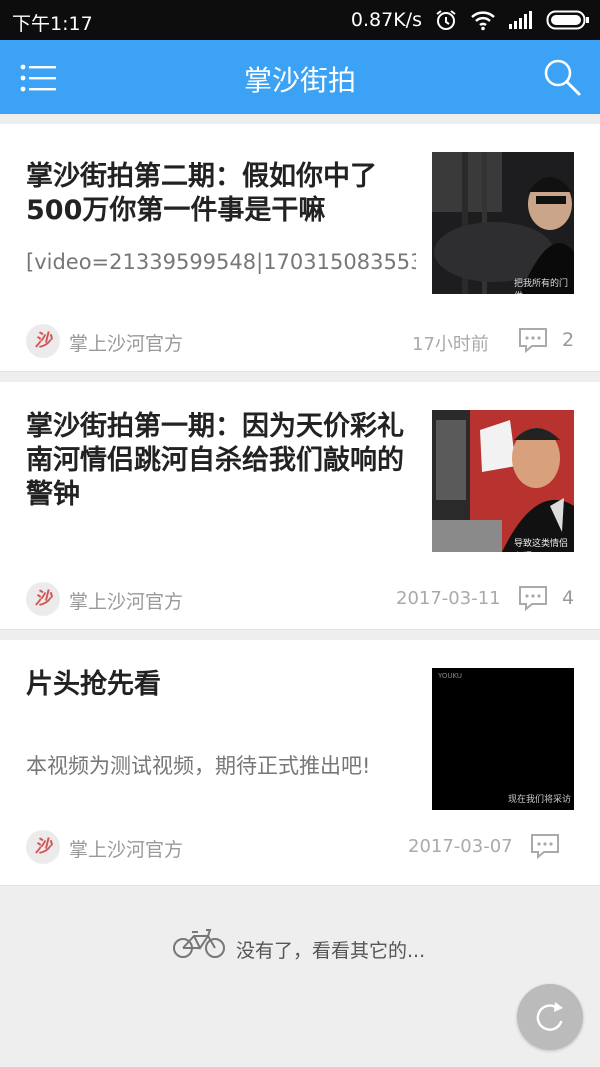 The image size is (600, 1067). I want to click on status-bar: 下午1:17 0.87K/s, so click(300, 20).